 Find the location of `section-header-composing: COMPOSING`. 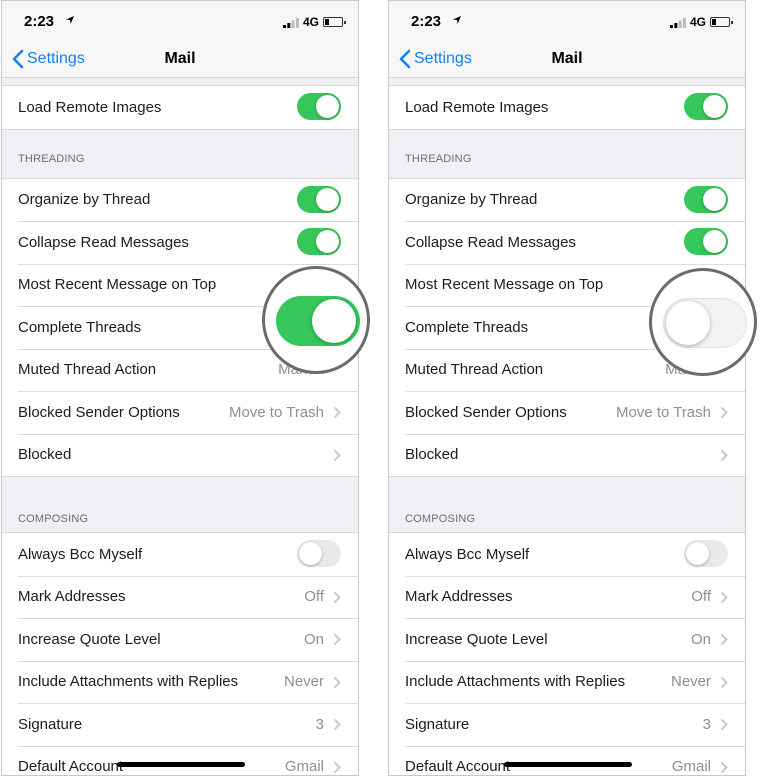

section-header-composing: COMPOSING is located at coordinates (53, 519).